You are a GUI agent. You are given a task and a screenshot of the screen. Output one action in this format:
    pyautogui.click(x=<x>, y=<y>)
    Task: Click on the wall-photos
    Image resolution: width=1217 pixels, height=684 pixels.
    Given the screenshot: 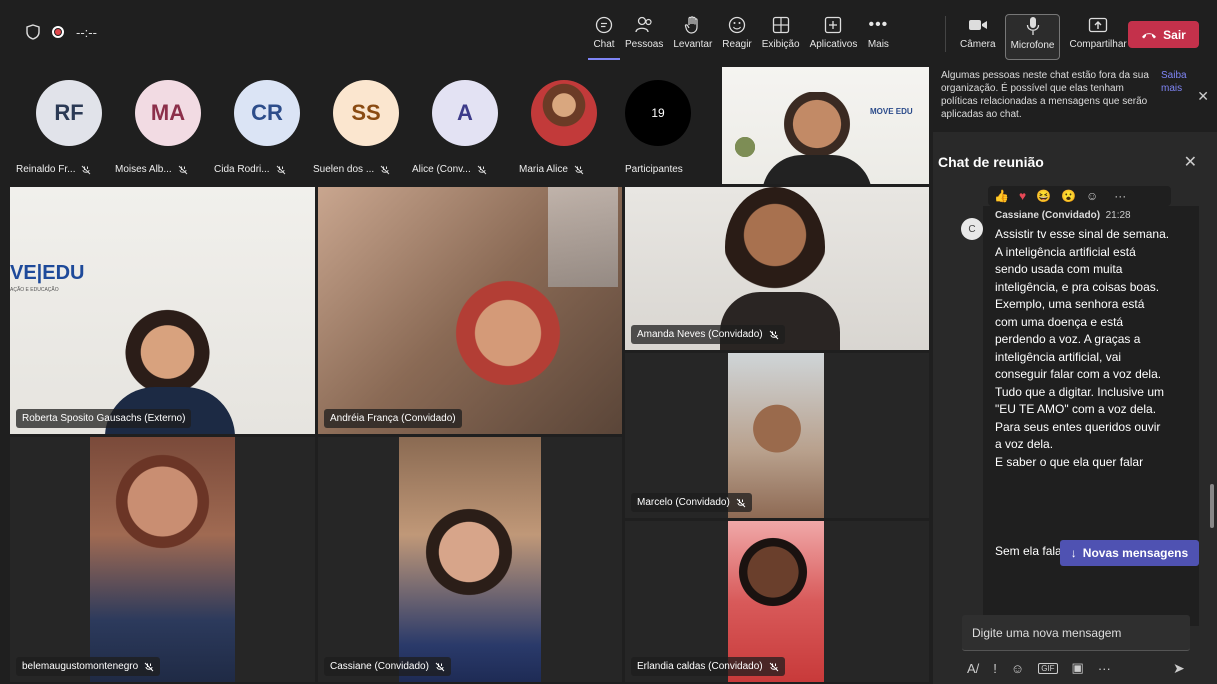 What is the action you would take?
    pyautogui.click(x=583, y=237)
    